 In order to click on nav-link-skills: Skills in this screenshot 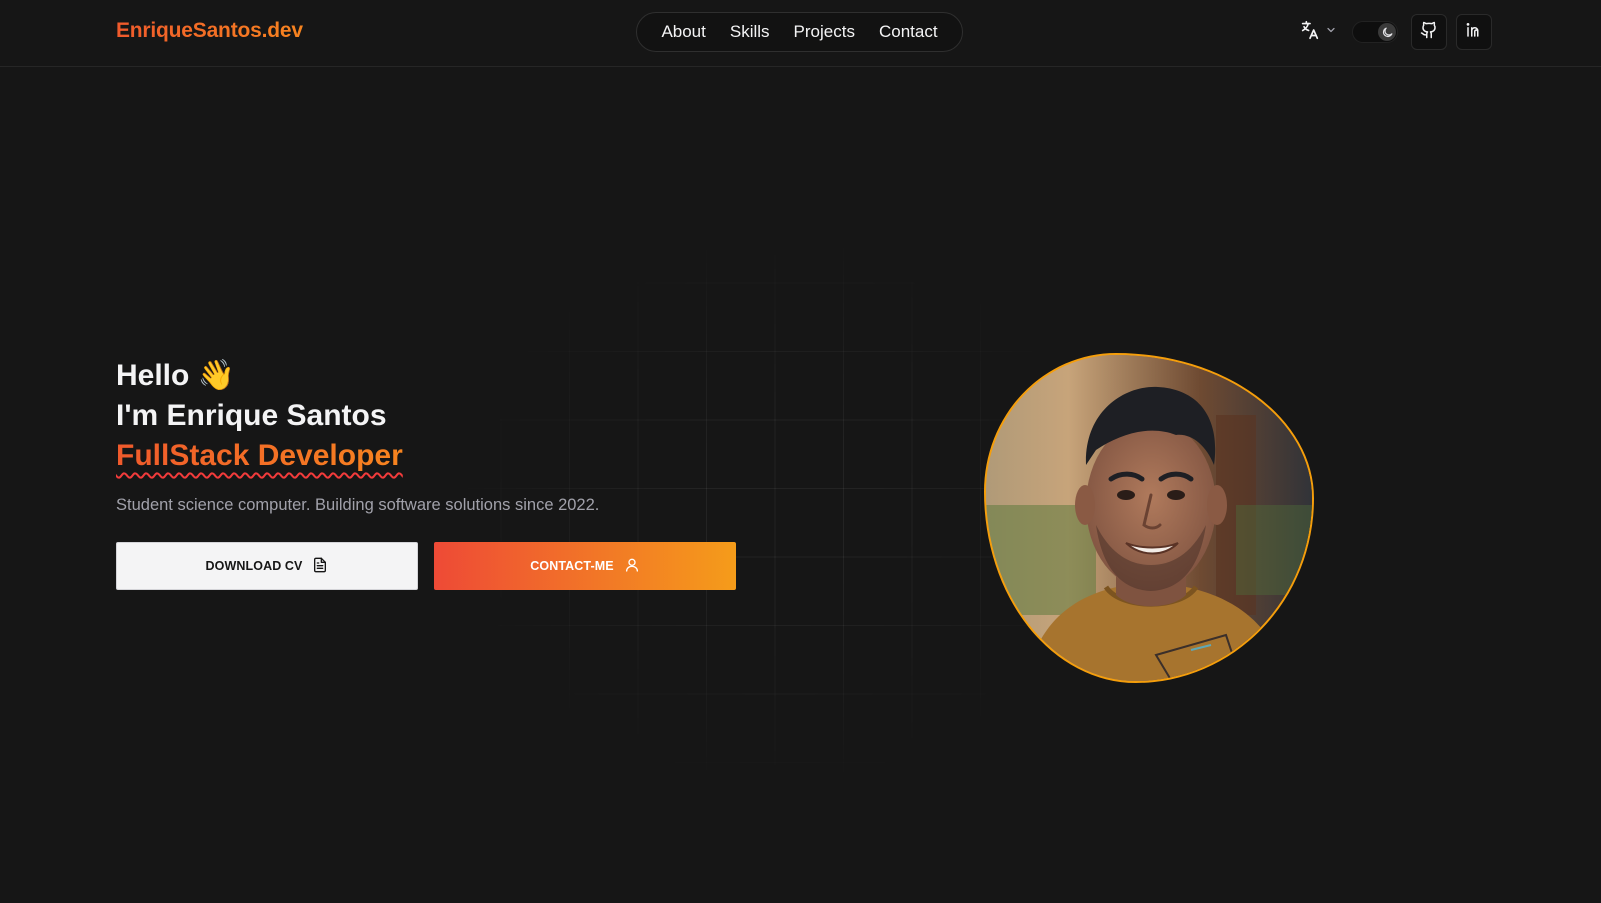, I will do `click(750, 32)`.